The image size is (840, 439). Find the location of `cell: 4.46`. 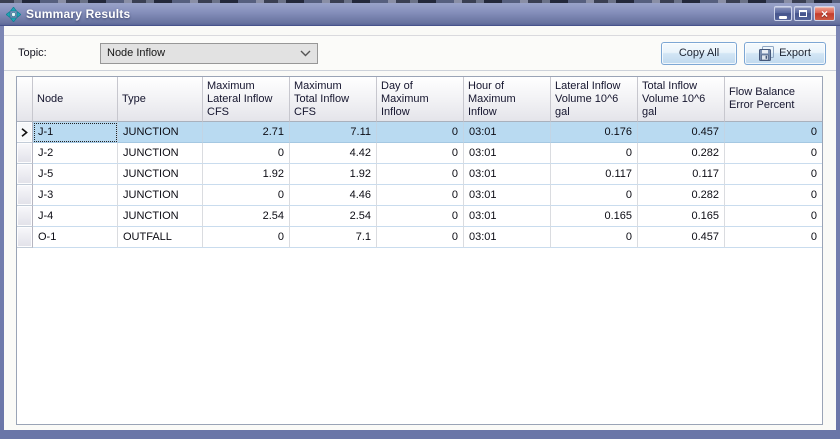

cell: 4.46 is located at coordinates (333, 195).